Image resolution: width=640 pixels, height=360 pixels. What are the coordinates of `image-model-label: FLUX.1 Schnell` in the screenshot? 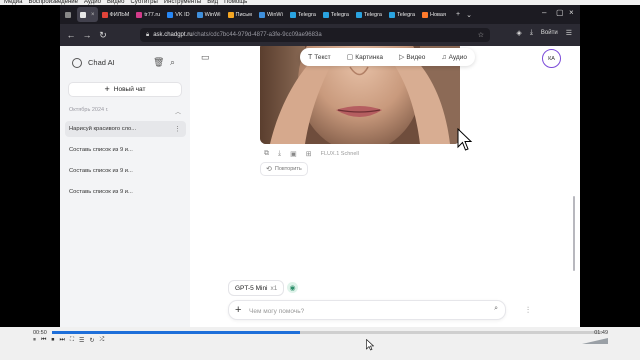 It's located at (339, 154).